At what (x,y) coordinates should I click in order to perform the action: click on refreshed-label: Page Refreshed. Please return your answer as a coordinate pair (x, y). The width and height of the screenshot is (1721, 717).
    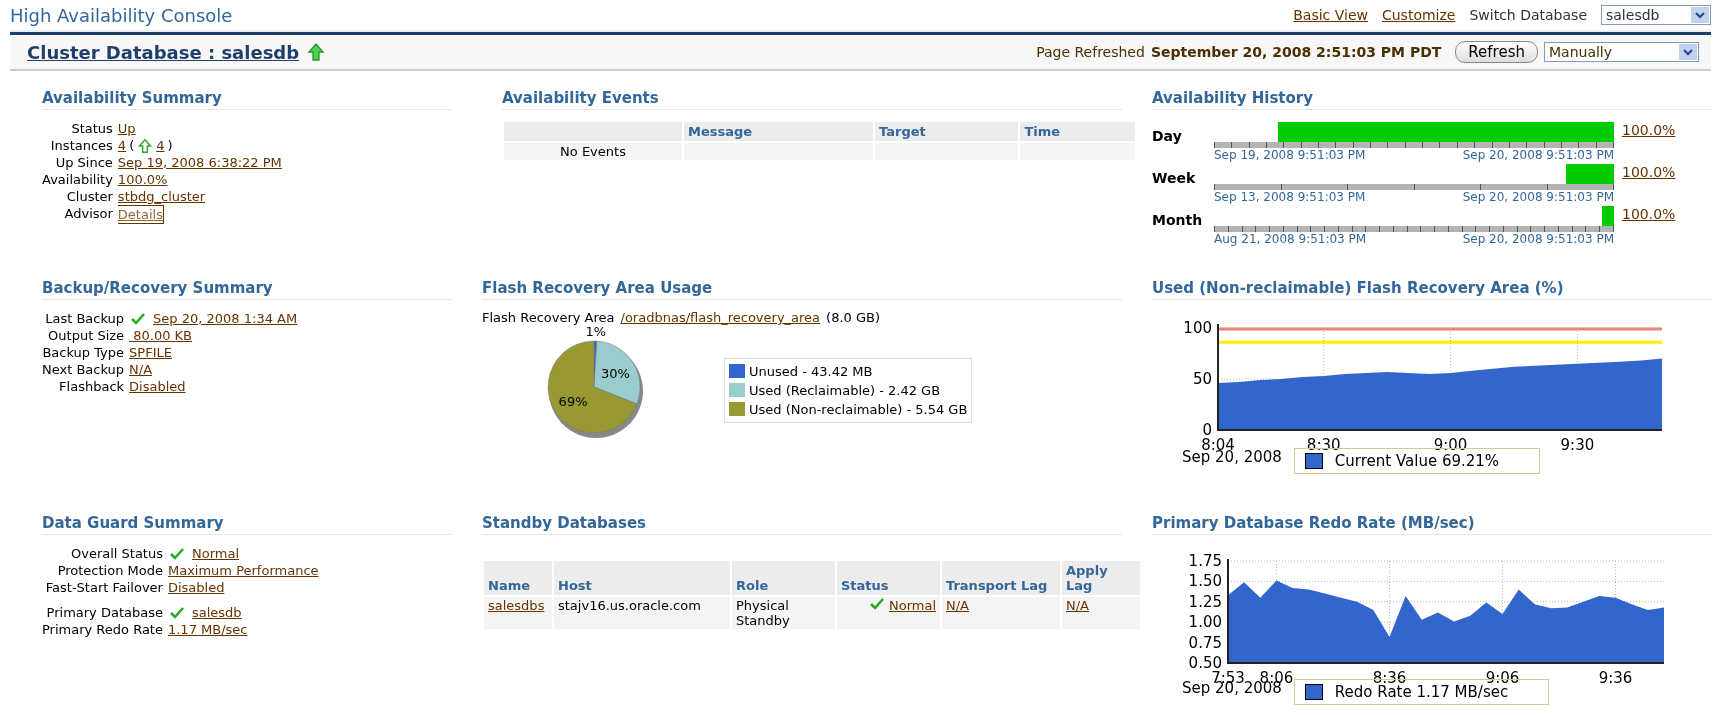
    Looking at the image, I should click on (1090, 52).